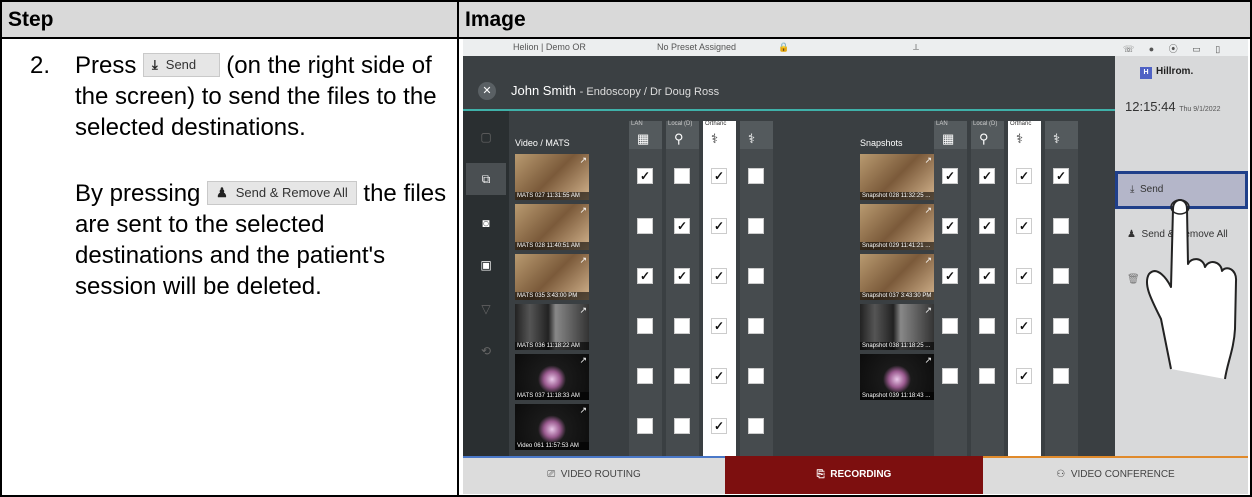  I want to click on snapshot-dest-header-3: ⚕, so click(1061, 135).